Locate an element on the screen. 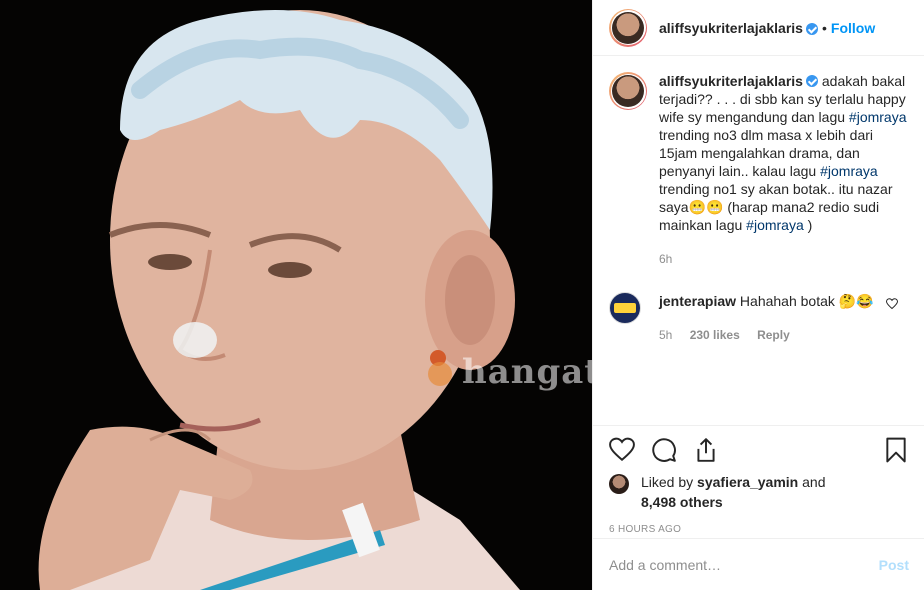 The image size is (924, 590). liker-avatar is located at coordinates (619, 484).